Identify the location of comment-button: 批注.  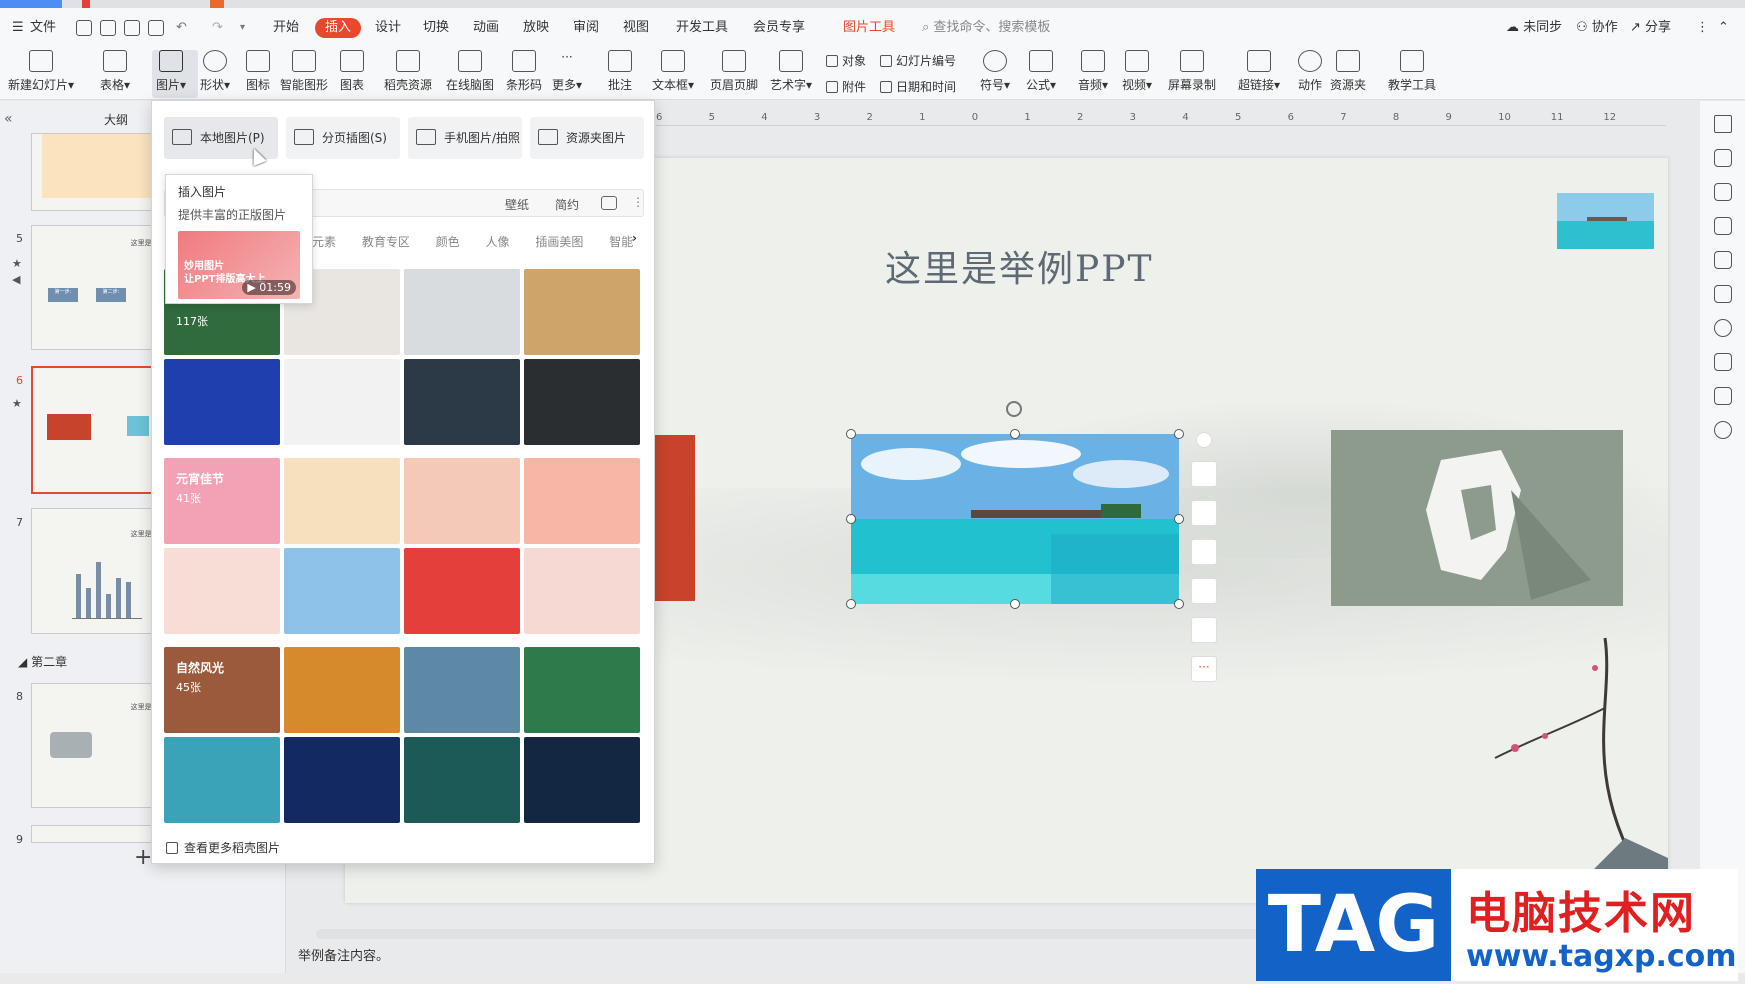
(620, 71).